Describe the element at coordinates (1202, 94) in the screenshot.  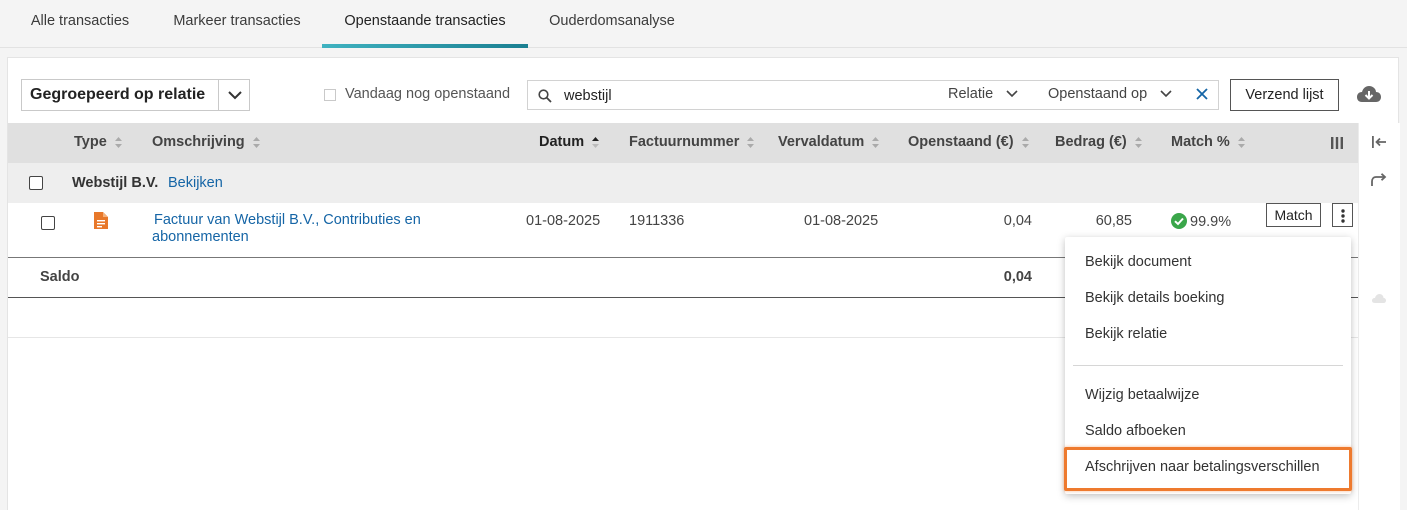
I see `clear-search-icon` at that location.